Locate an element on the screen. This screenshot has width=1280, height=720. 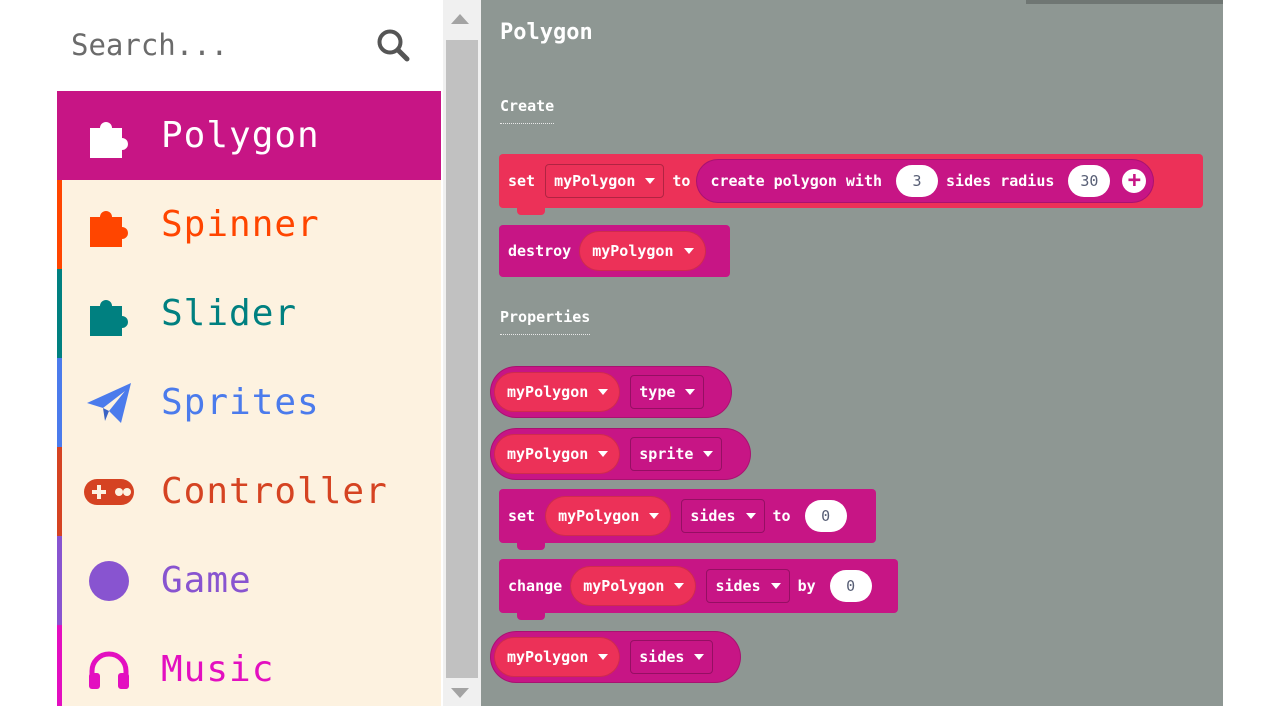
circle-icon is located at coordinates (109, 581).